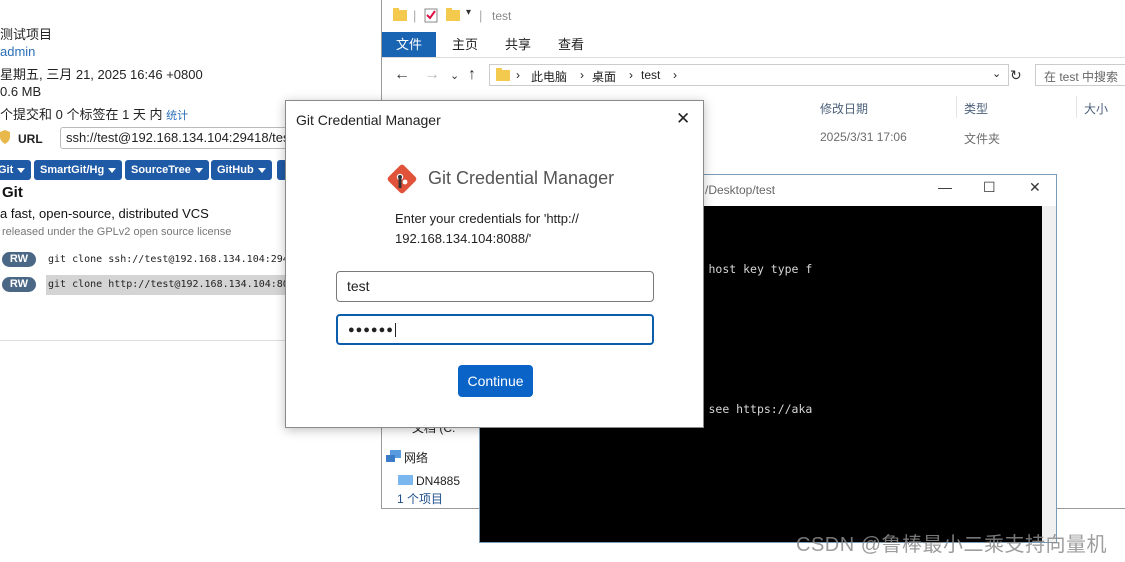 Image resolution: width=1125 pixels, height=562 pixels. What do you see at coordinates (463, 238) in the screenshot?
I see `credential-prompt-line-2: 192.168.134.104:8088/'` at bounding box center [463, 238].